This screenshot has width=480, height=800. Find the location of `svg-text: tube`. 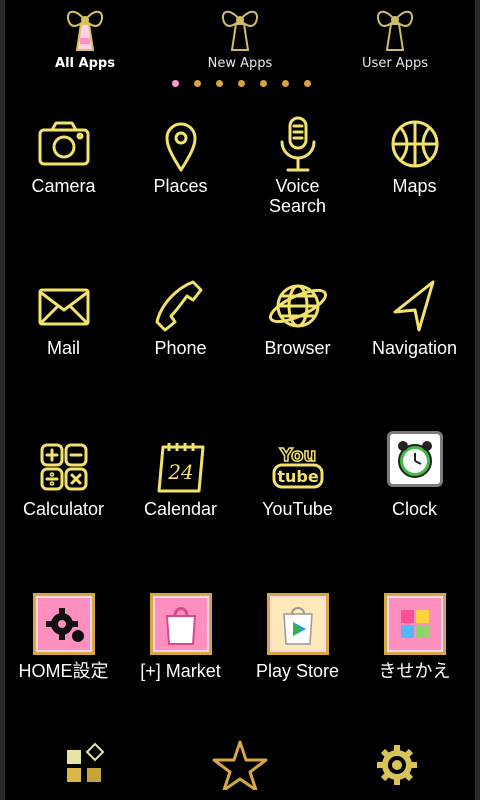

svg-text: tube is located at coordinates (297, 476).